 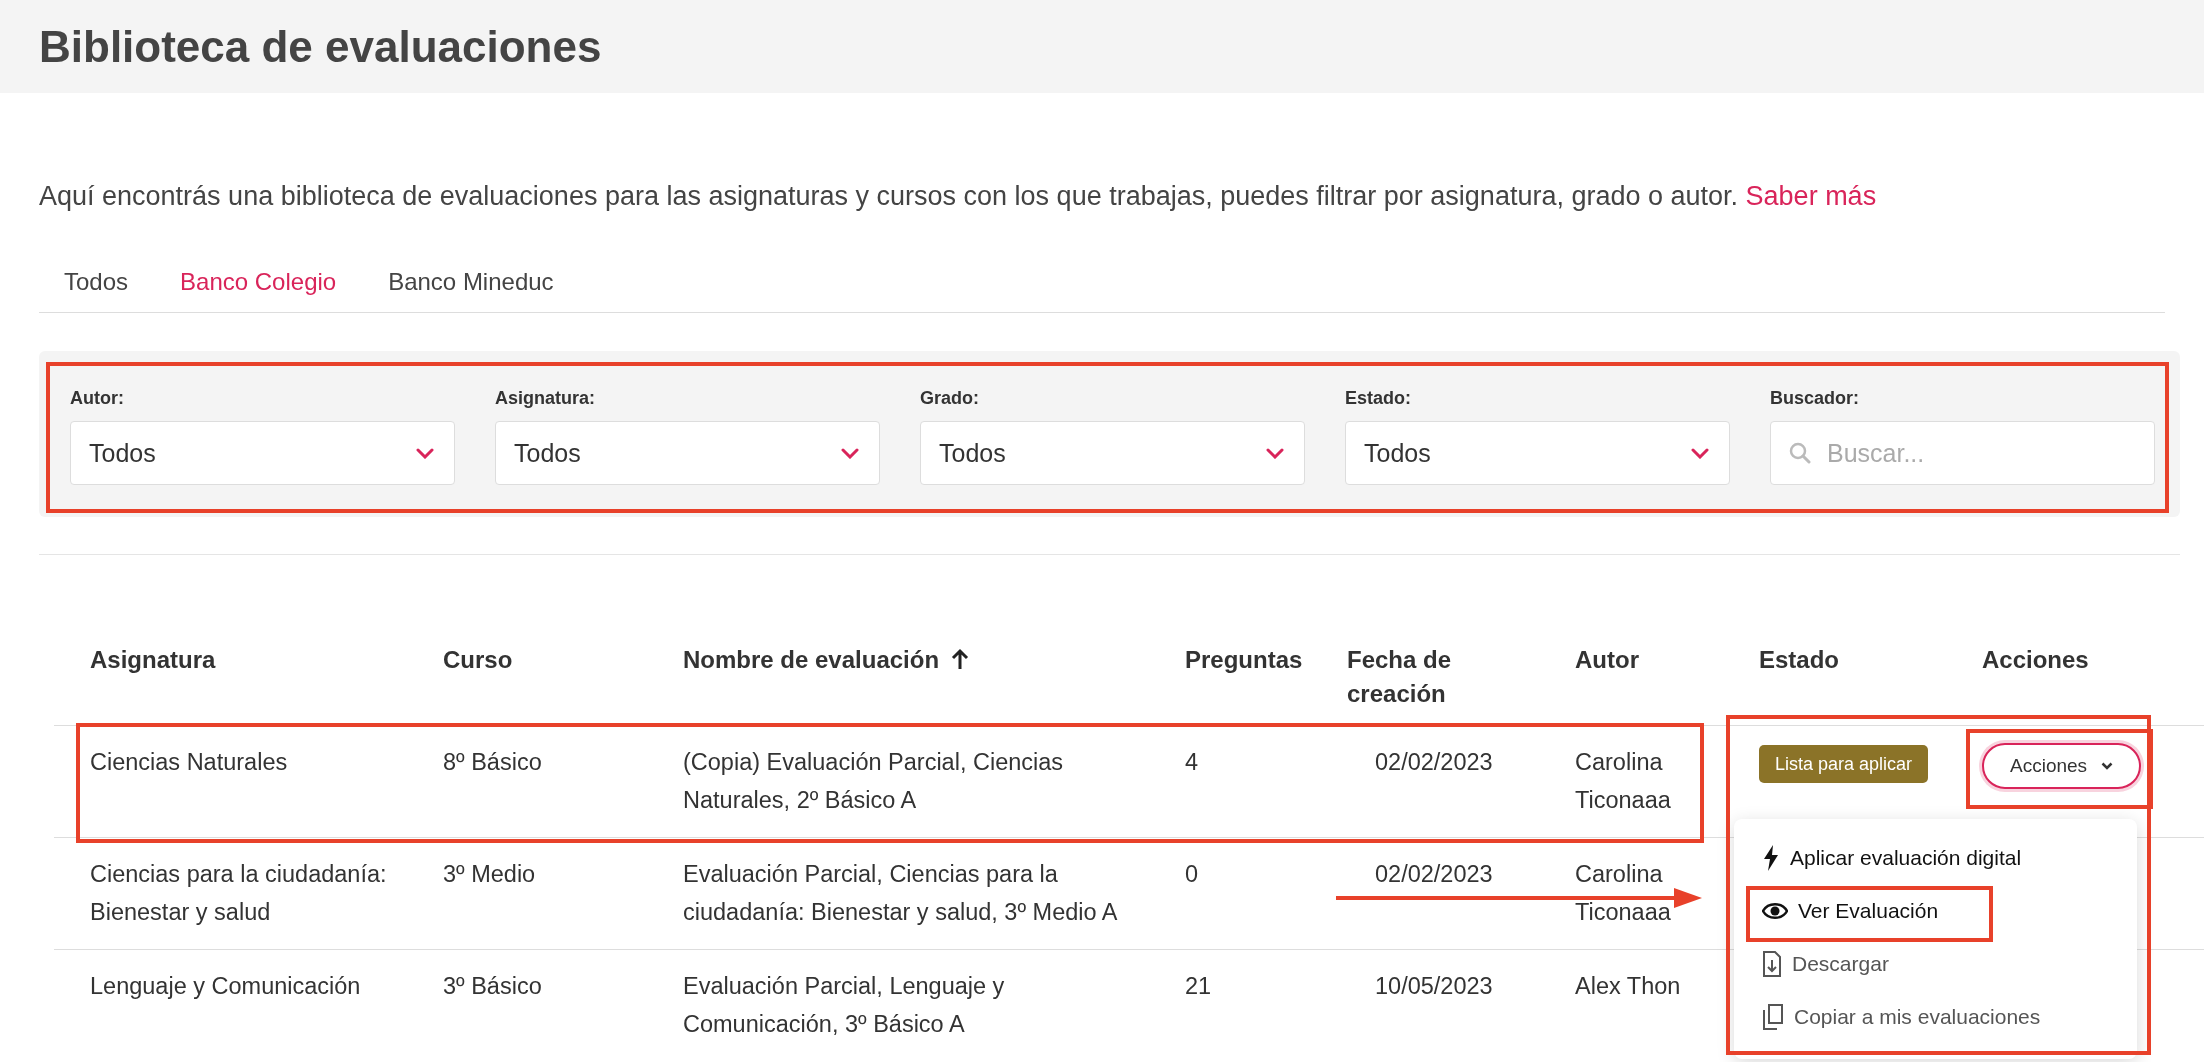 I want to click on filter-label: Autor:, so click(x=97, y=398).